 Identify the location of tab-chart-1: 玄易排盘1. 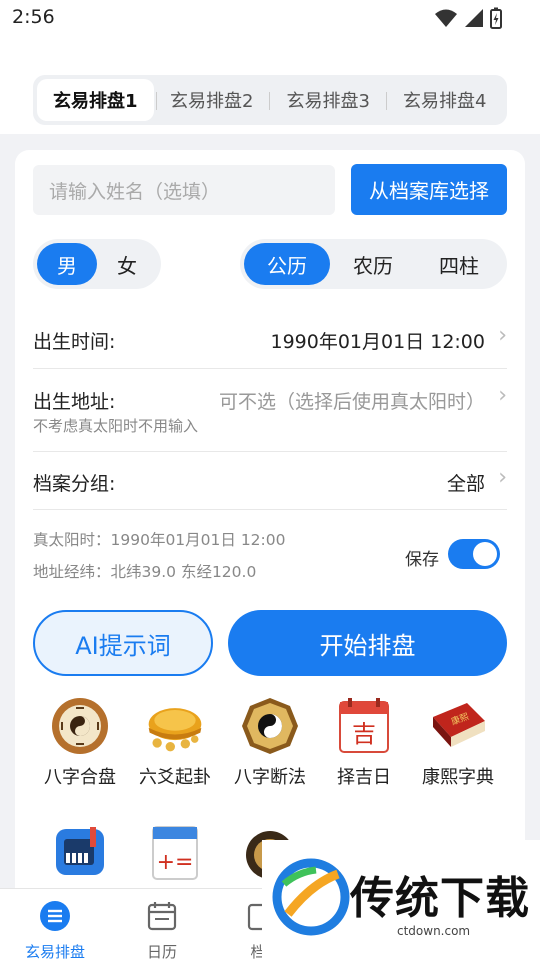
(97, 100).